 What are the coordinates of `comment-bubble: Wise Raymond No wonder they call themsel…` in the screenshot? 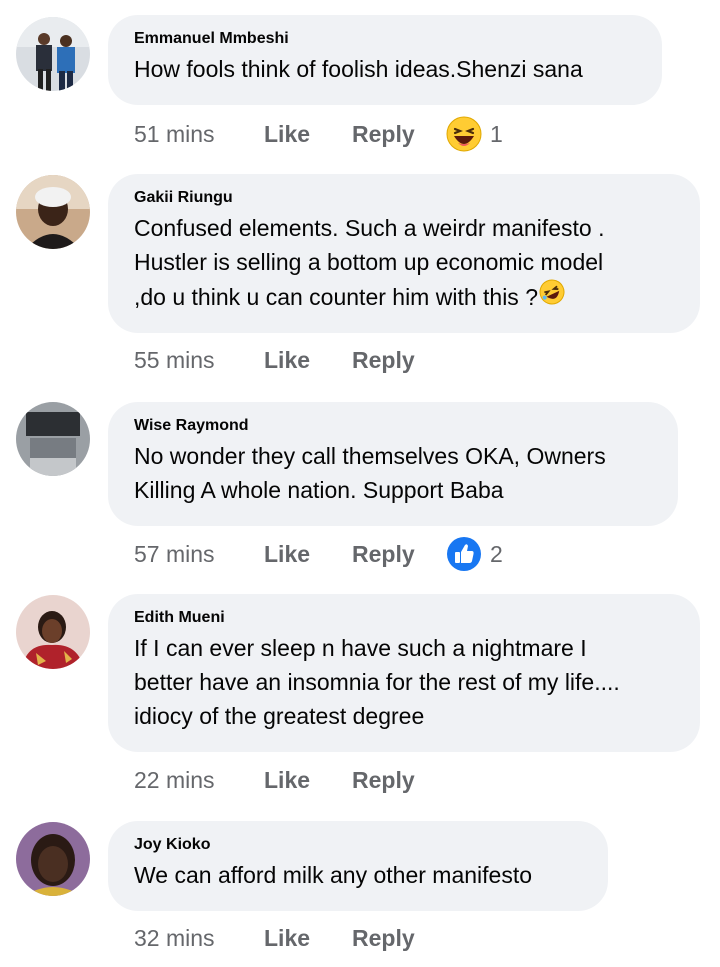 It's located at (393, 464).